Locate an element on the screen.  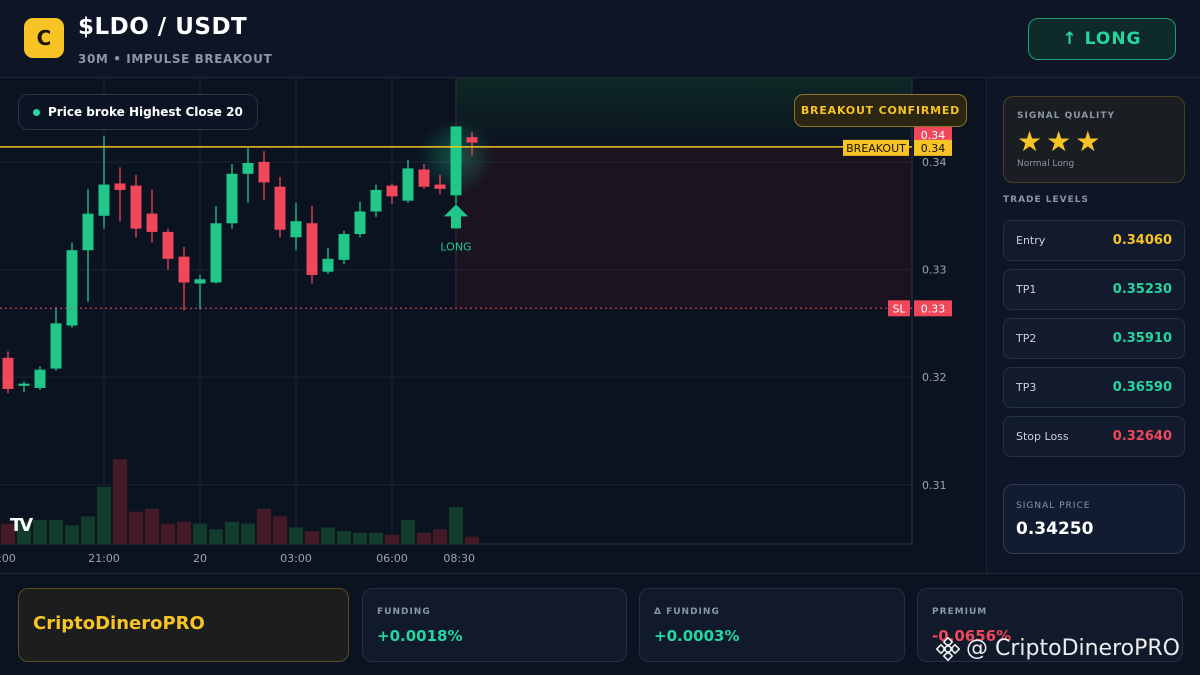
quality-stars-icon: ★★★ is located at coordinates (1061, 141).